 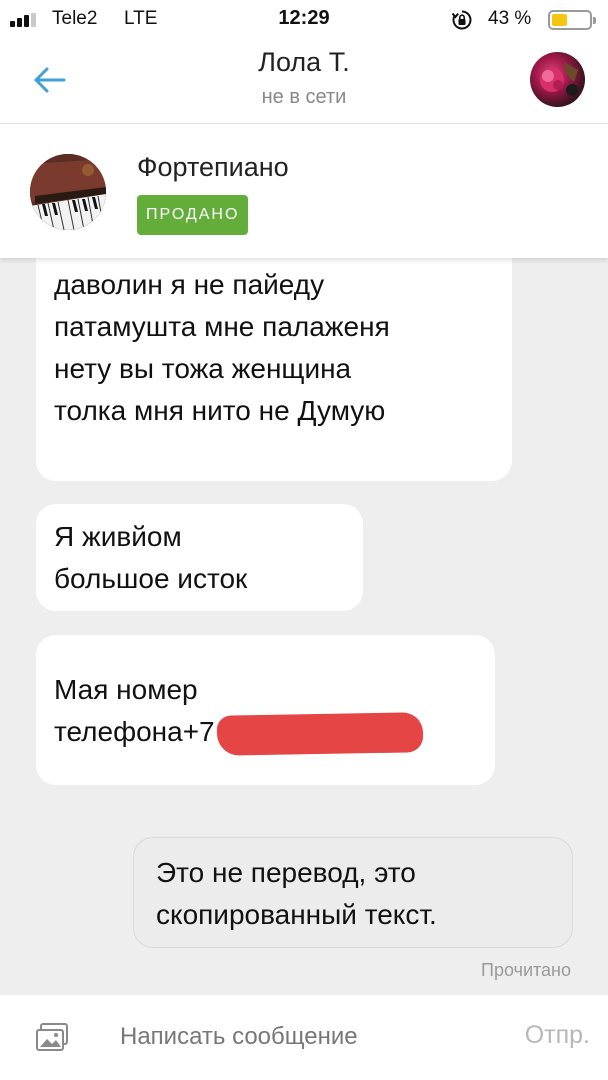 I want to click on message-line: Мая номер телефона+7, so click(x=134, y=710).